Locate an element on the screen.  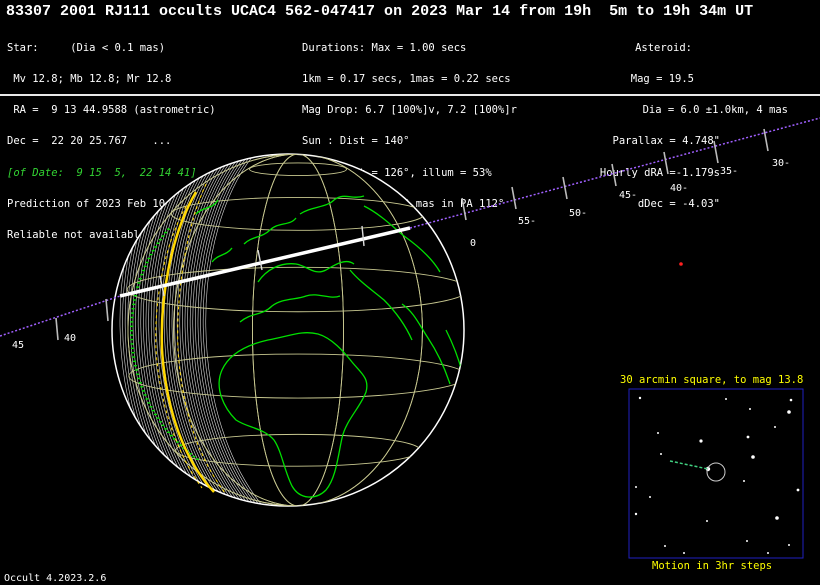
target-star-circle is located at coordinates (716, 472).